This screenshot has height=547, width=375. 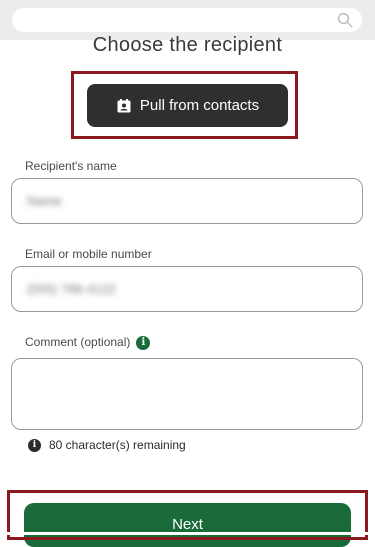 I want to click on contact-card-icon, so click(x=124, y=105).